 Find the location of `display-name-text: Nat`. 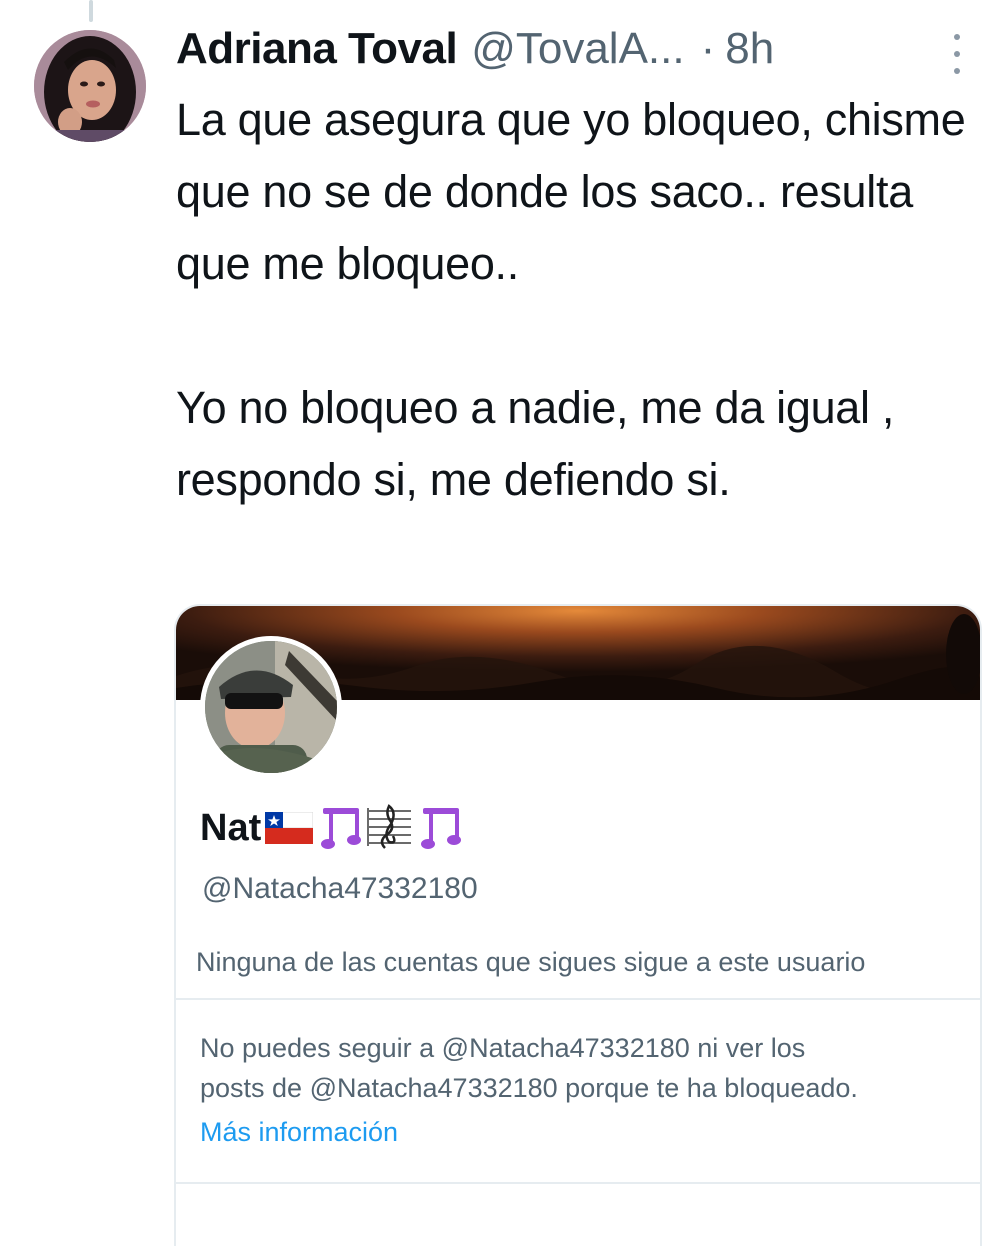

display-name-text: Nat is located at coordinates (231, 827).